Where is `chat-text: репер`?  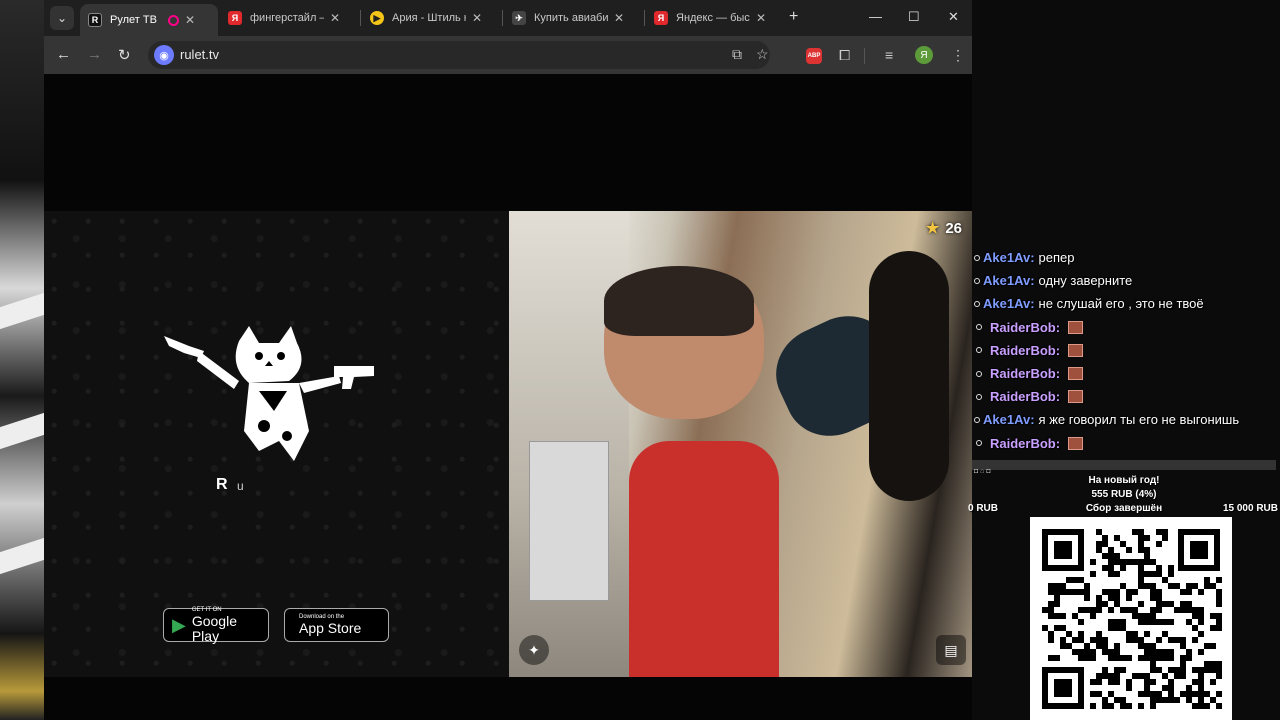
chat-text: репер is located at coordinates (1056, 258).